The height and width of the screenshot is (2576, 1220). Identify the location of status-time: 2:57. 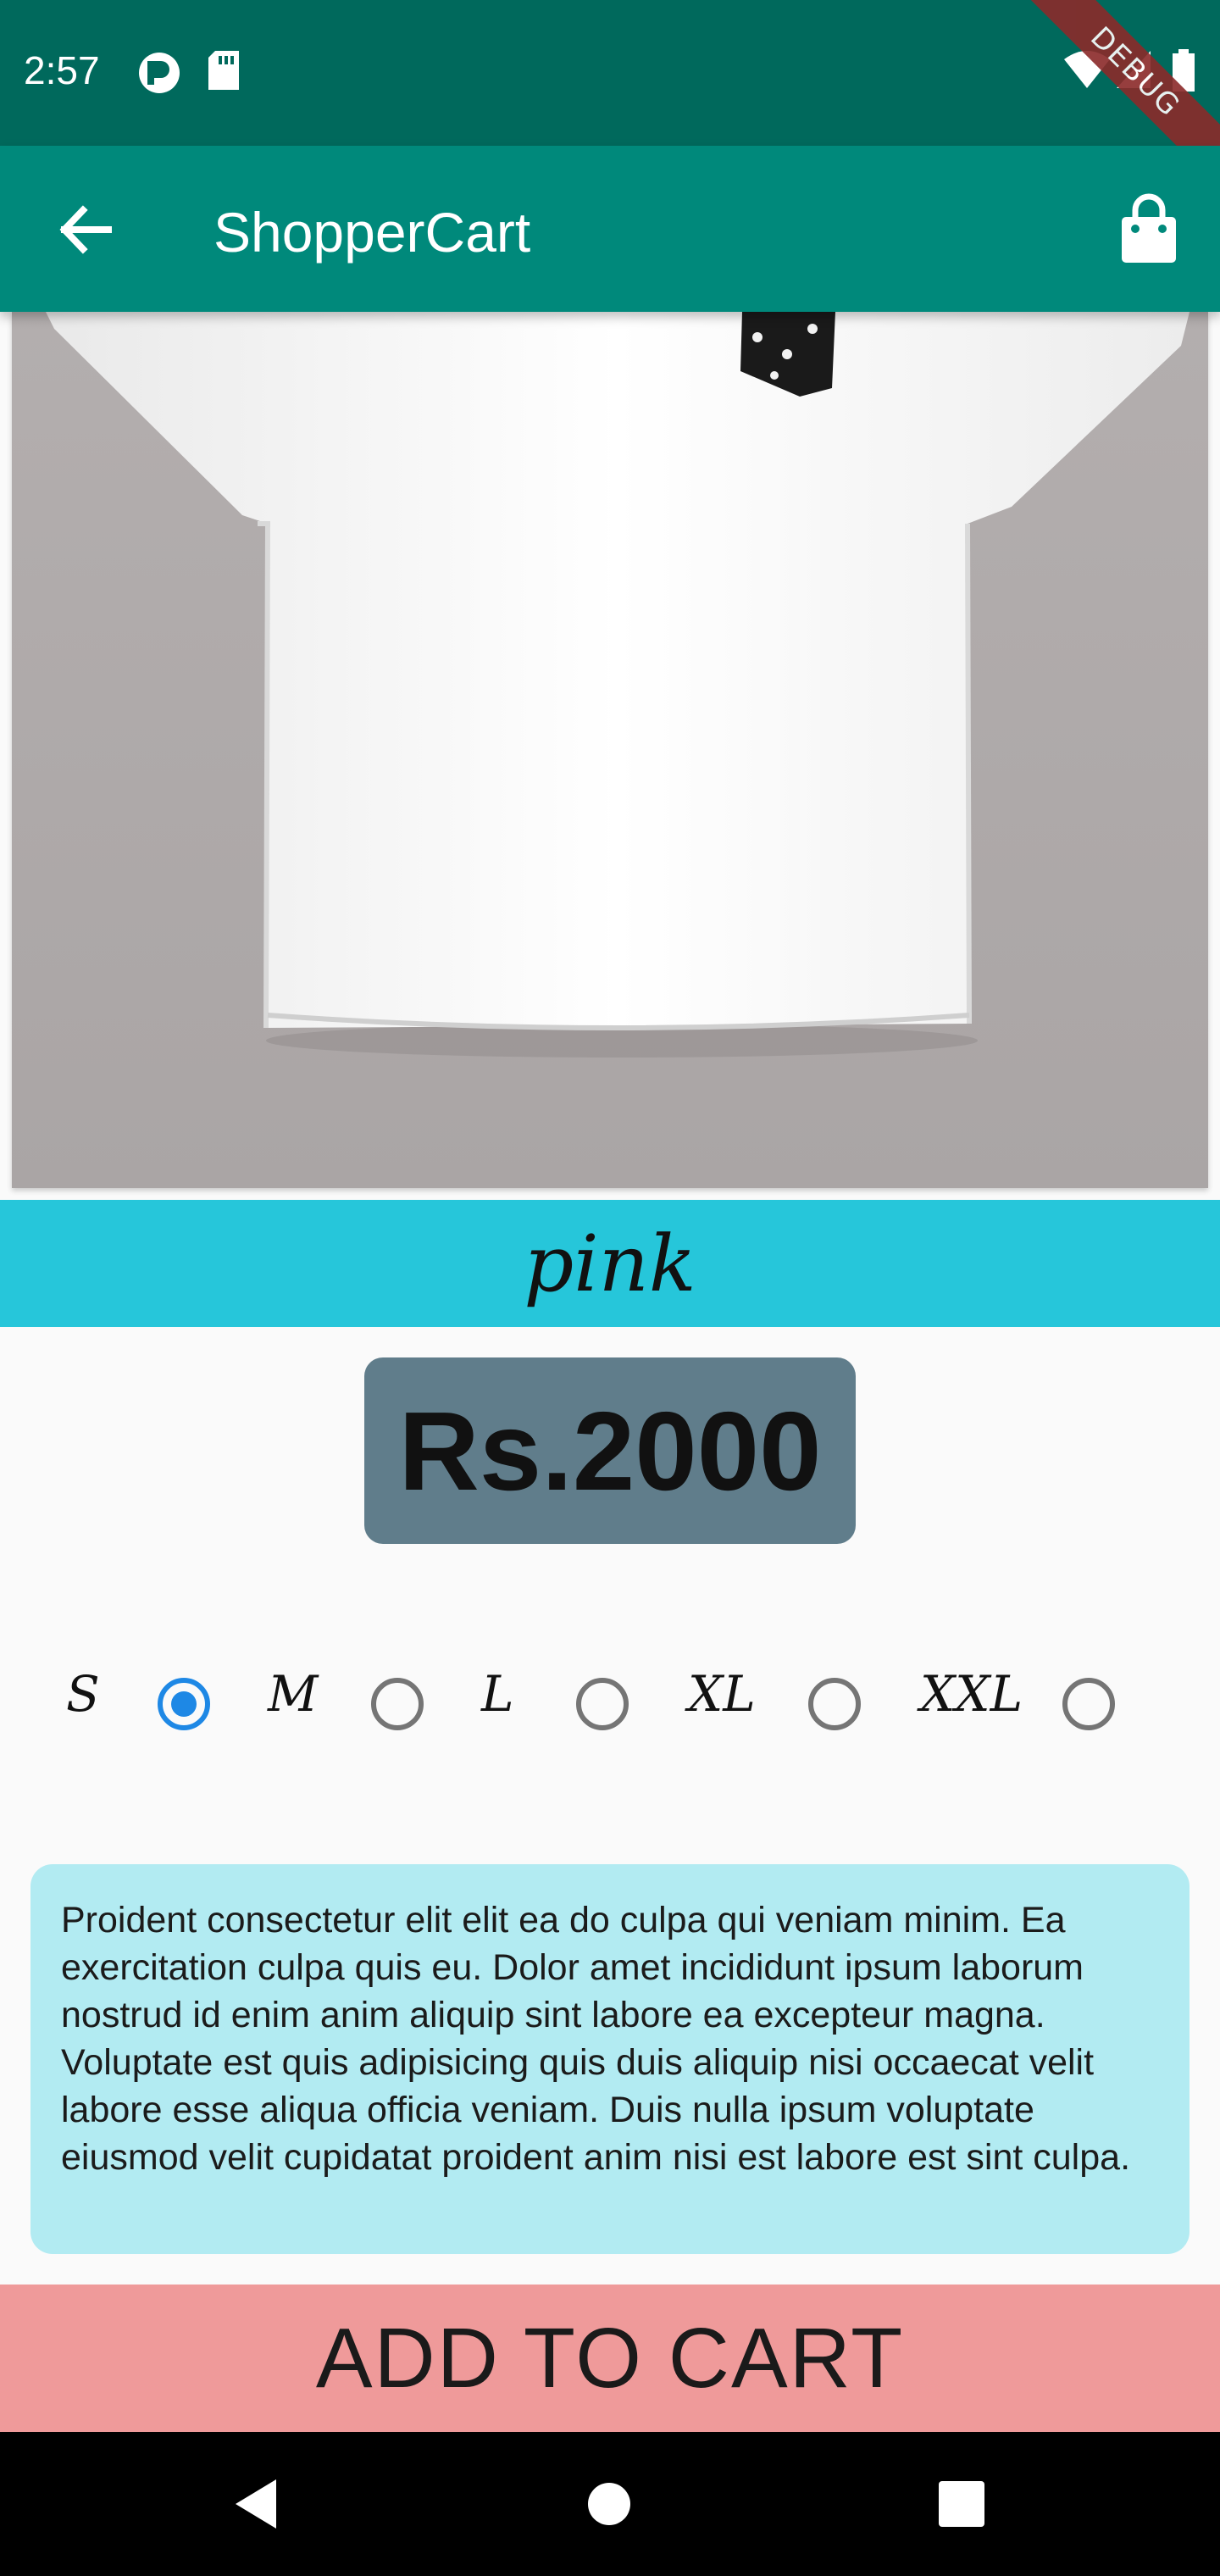
(62, 70).